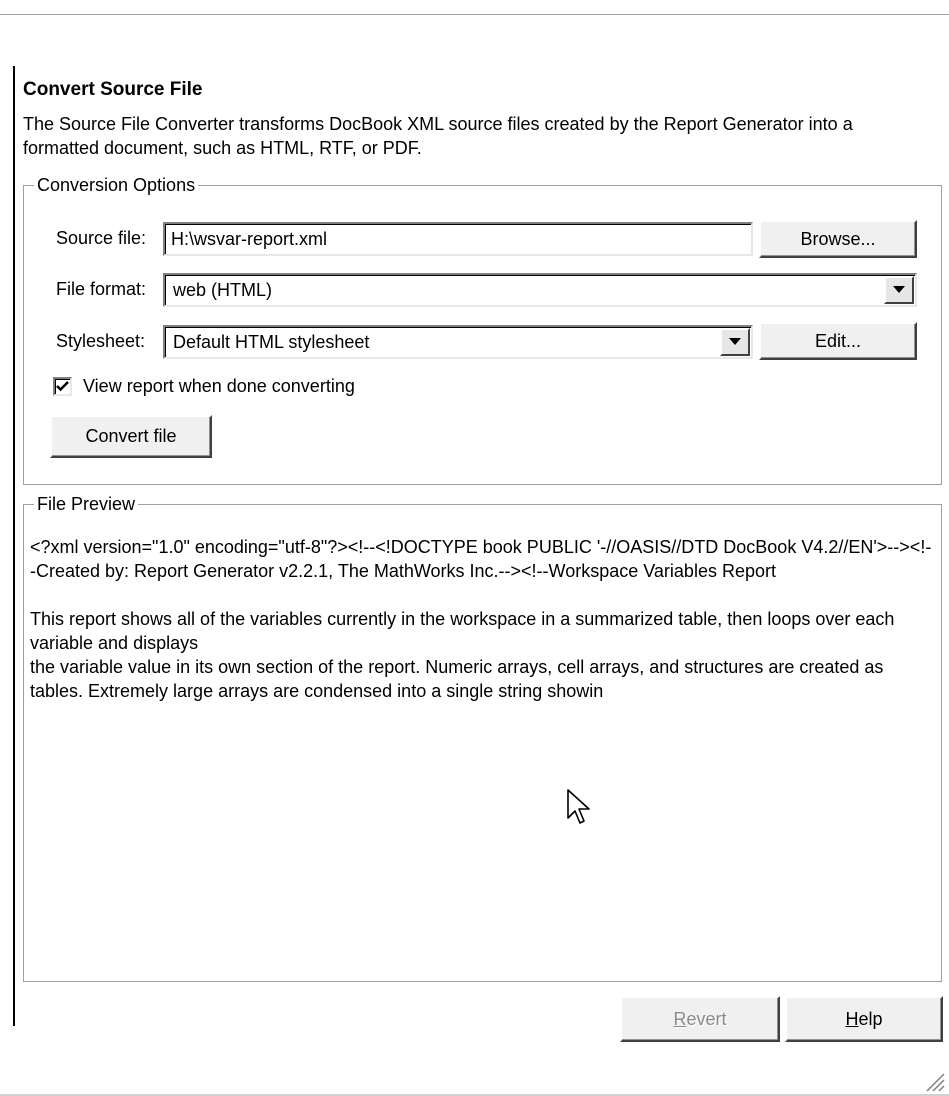 The height and width of the screenshot is (1096, 949). I want to click on stylesheet-dropdown-button, so click(735, 342).